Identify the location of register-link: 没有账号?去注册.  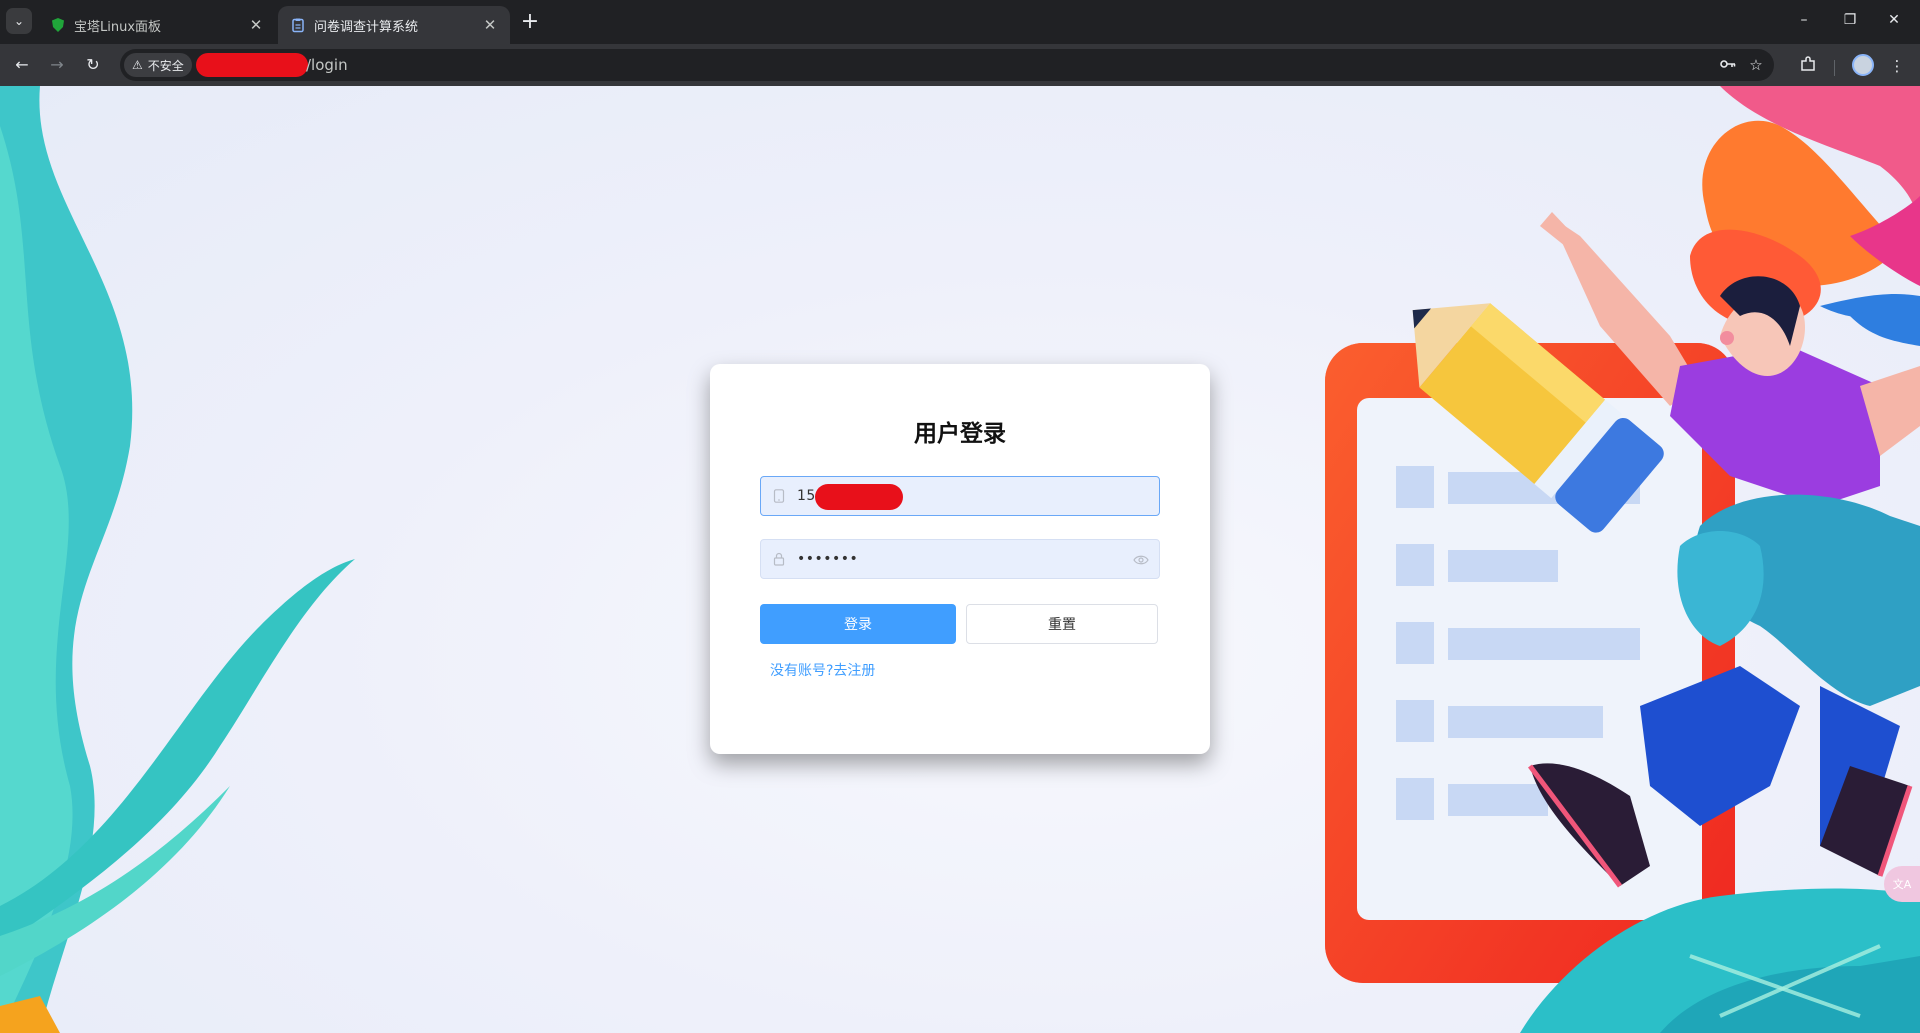
(822, 670).